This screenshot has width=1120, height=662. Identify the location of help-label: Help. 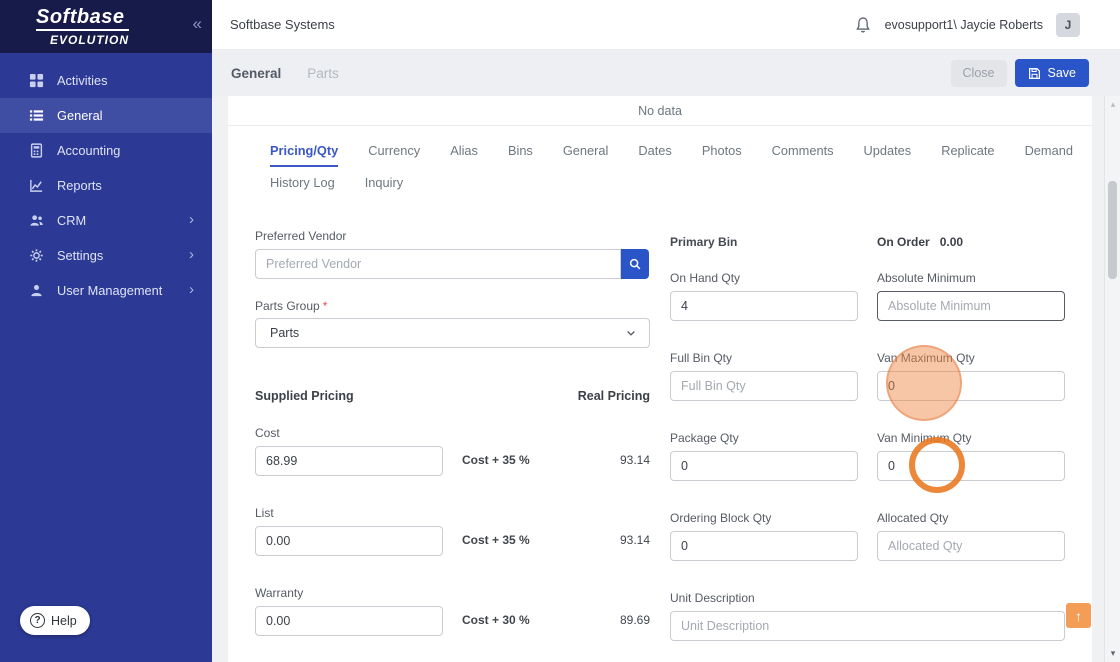
(64, 620).